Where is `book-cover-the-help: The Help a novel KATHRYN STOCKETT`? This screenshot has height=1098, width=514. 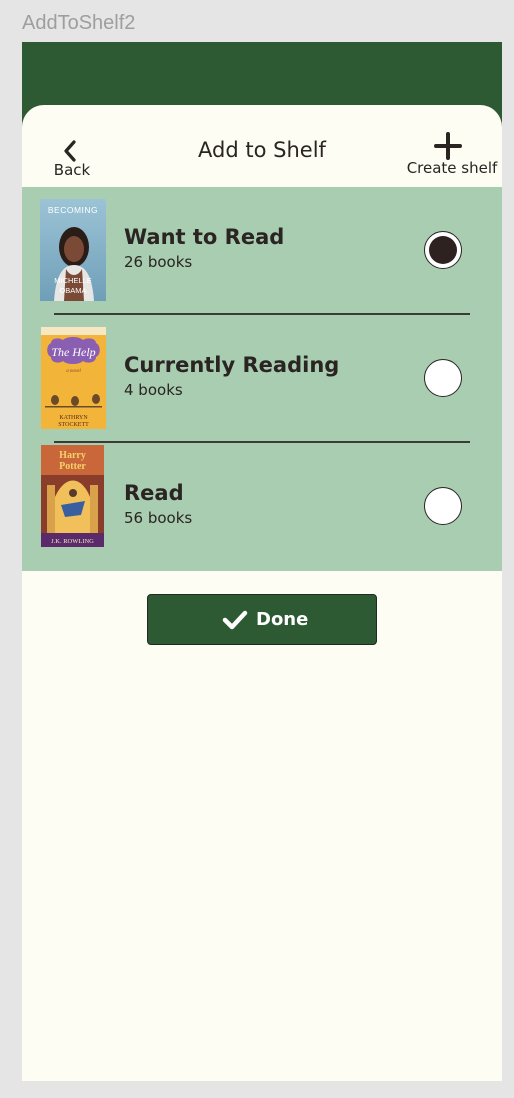 book-cover-the-help: The Help a novel KATHRYN STOCKETT is located at coordinates (73, 378).